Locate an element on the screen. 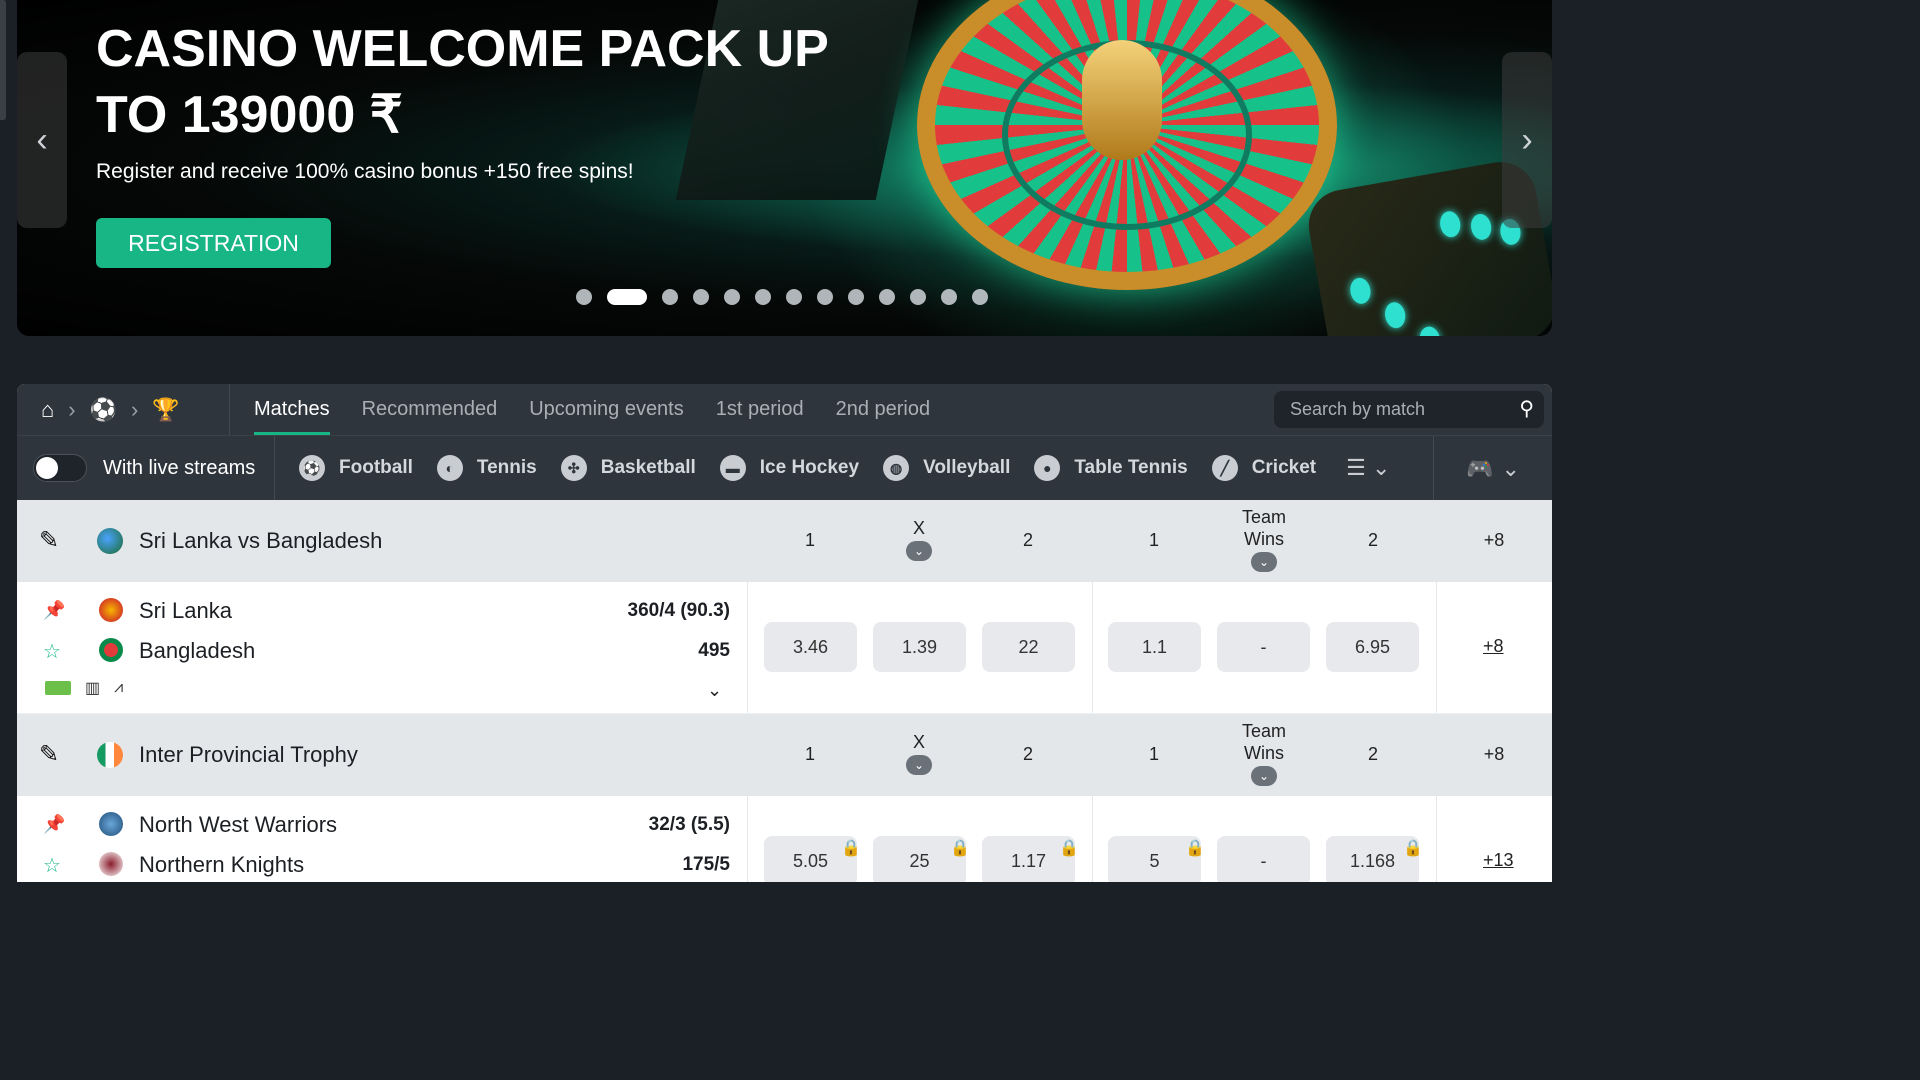 The image size is (1920, 1080). odd-button: 3.46 is located at coordinates (810, 647).